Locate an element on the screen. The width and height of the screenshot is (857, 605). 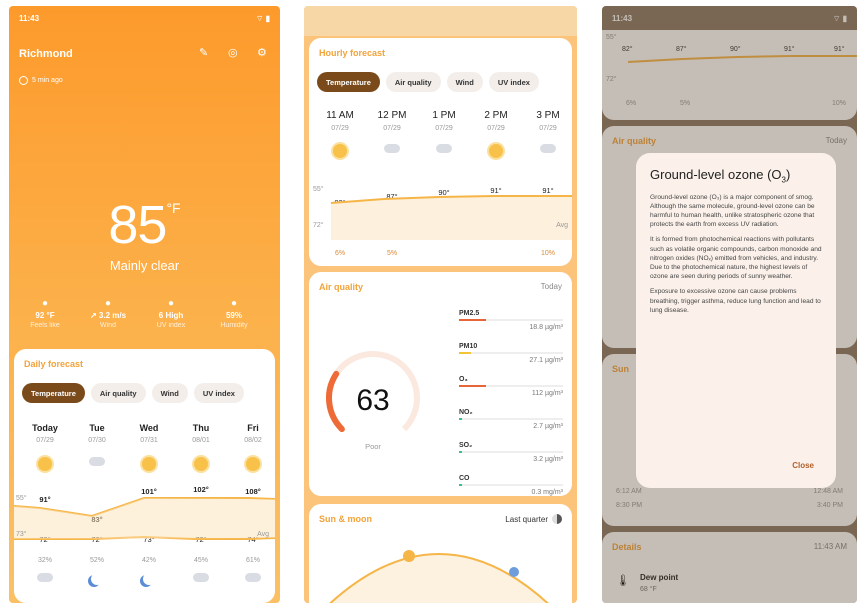
temp-value: 85 is located at coordinates (137, 225).